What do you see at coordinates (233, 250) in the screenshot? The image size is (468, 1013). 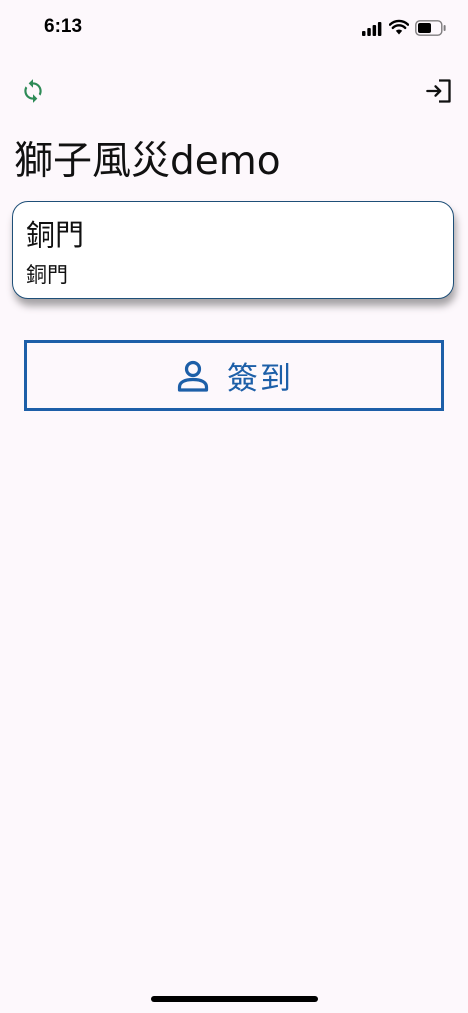 I see `location-card: 銅門 銅門` at bounding box center [233, 250].